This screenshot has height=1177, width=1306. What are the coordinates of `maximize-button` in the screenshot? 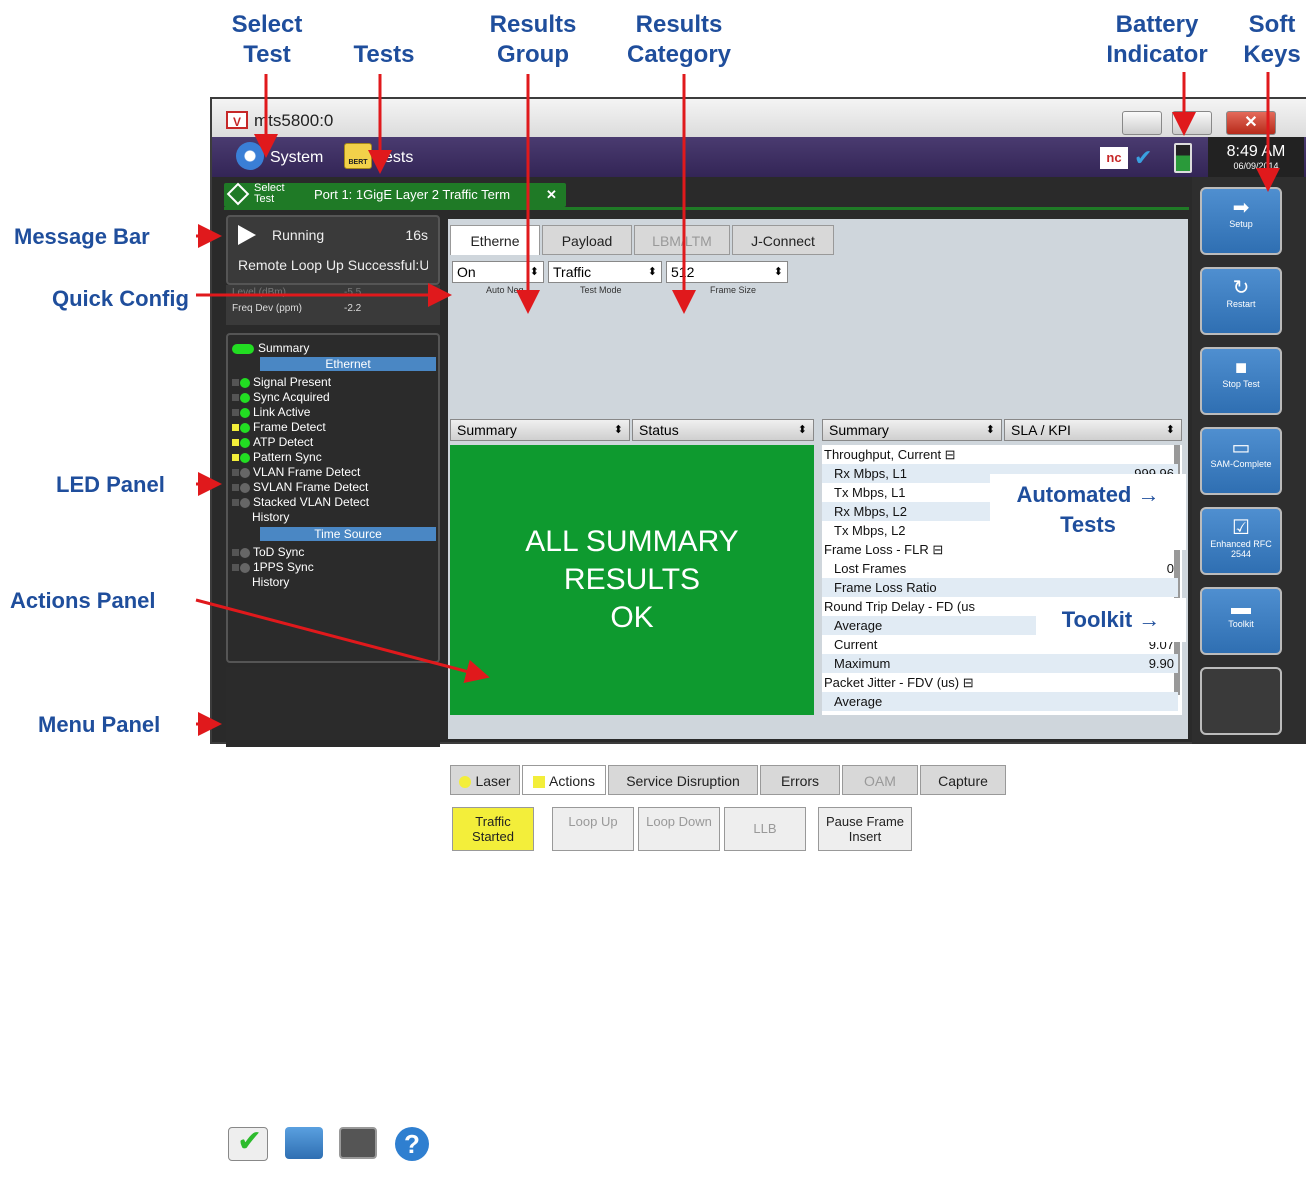 It's located at (1192, 123).